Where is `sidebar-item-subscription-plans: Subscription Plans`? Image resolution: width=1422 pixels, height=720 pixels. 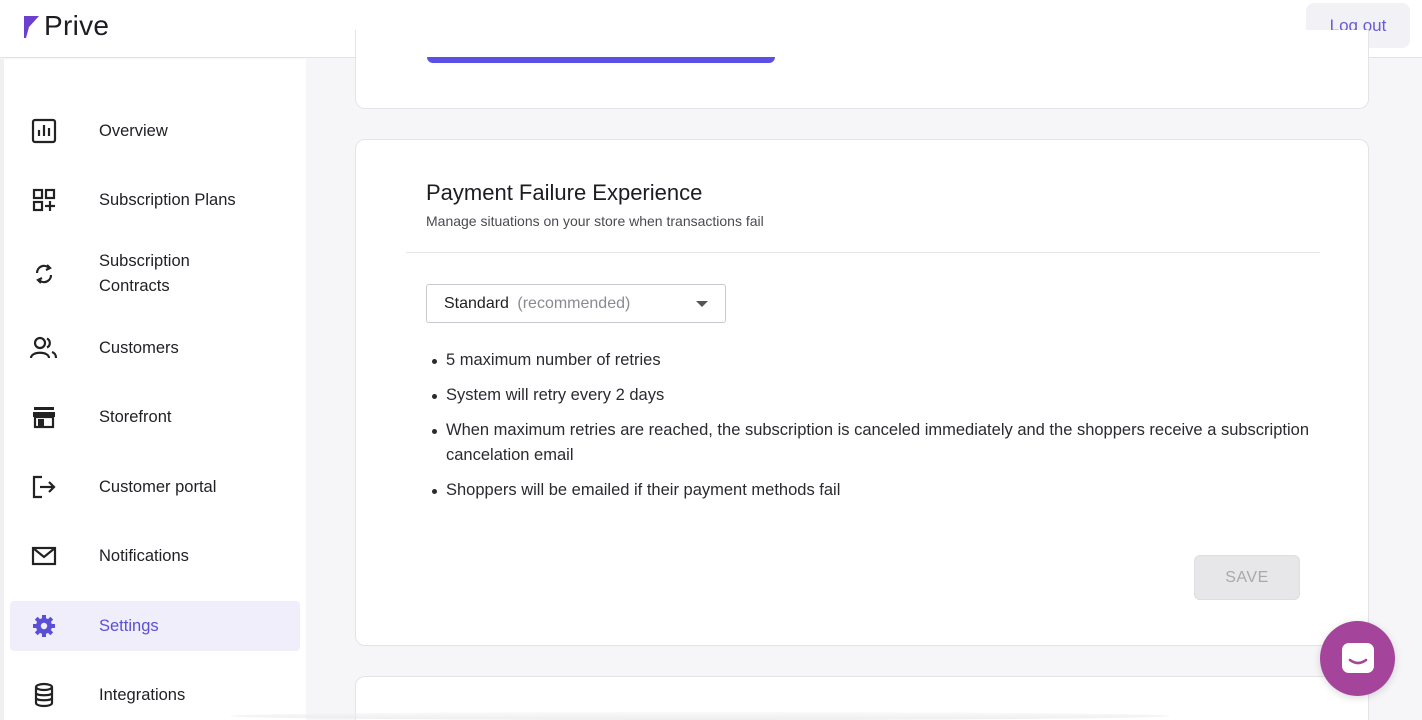
sidebar-item-subscription-plans: Subscription Plans is located at coordinates (155, 200).